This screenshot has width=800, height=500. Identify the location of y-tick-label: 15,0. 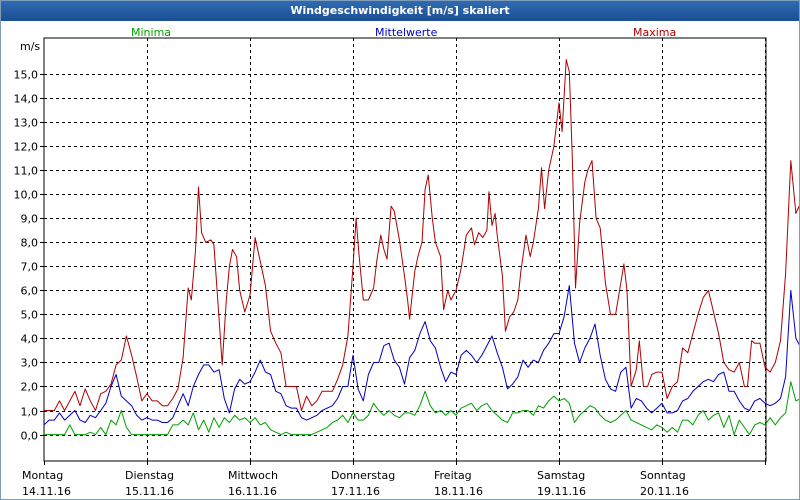
(26, 75).